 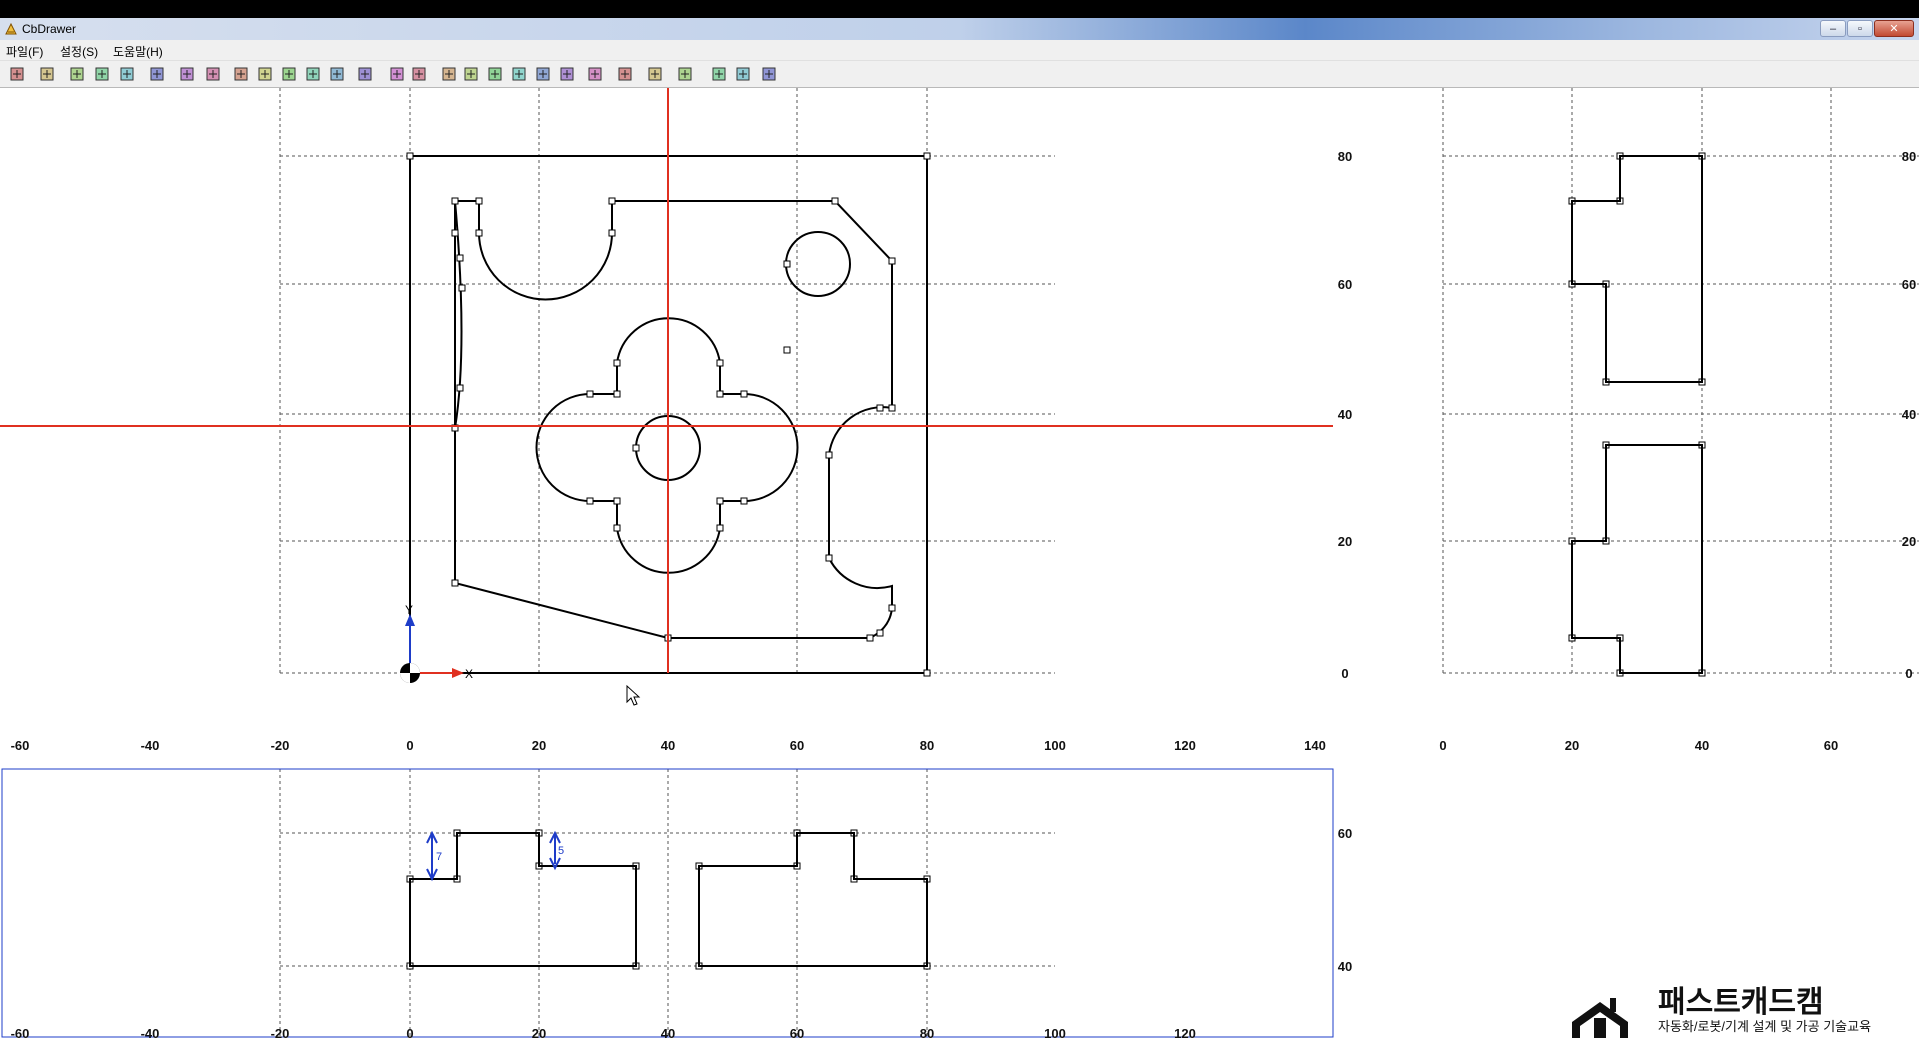 I want to click on side-y-tick-label: 20, so click(x=1909, y=541).